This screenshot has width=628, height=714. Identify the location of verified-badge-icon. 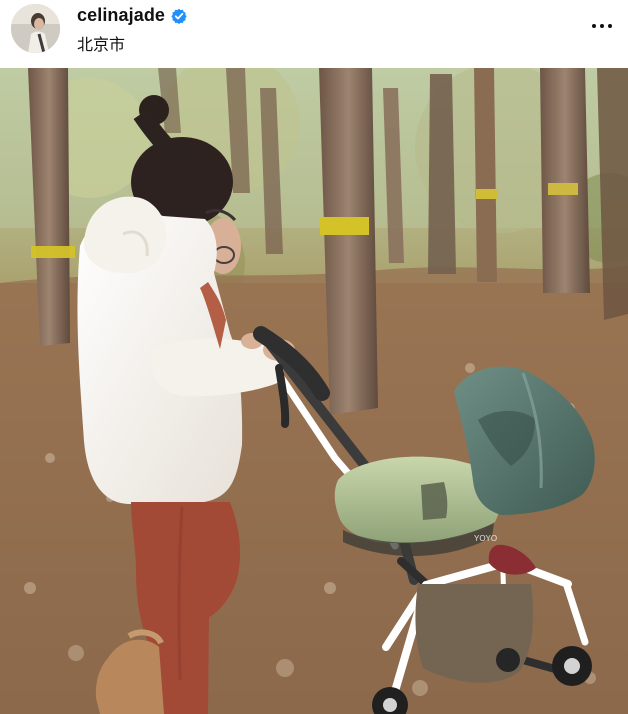
(179, 16).